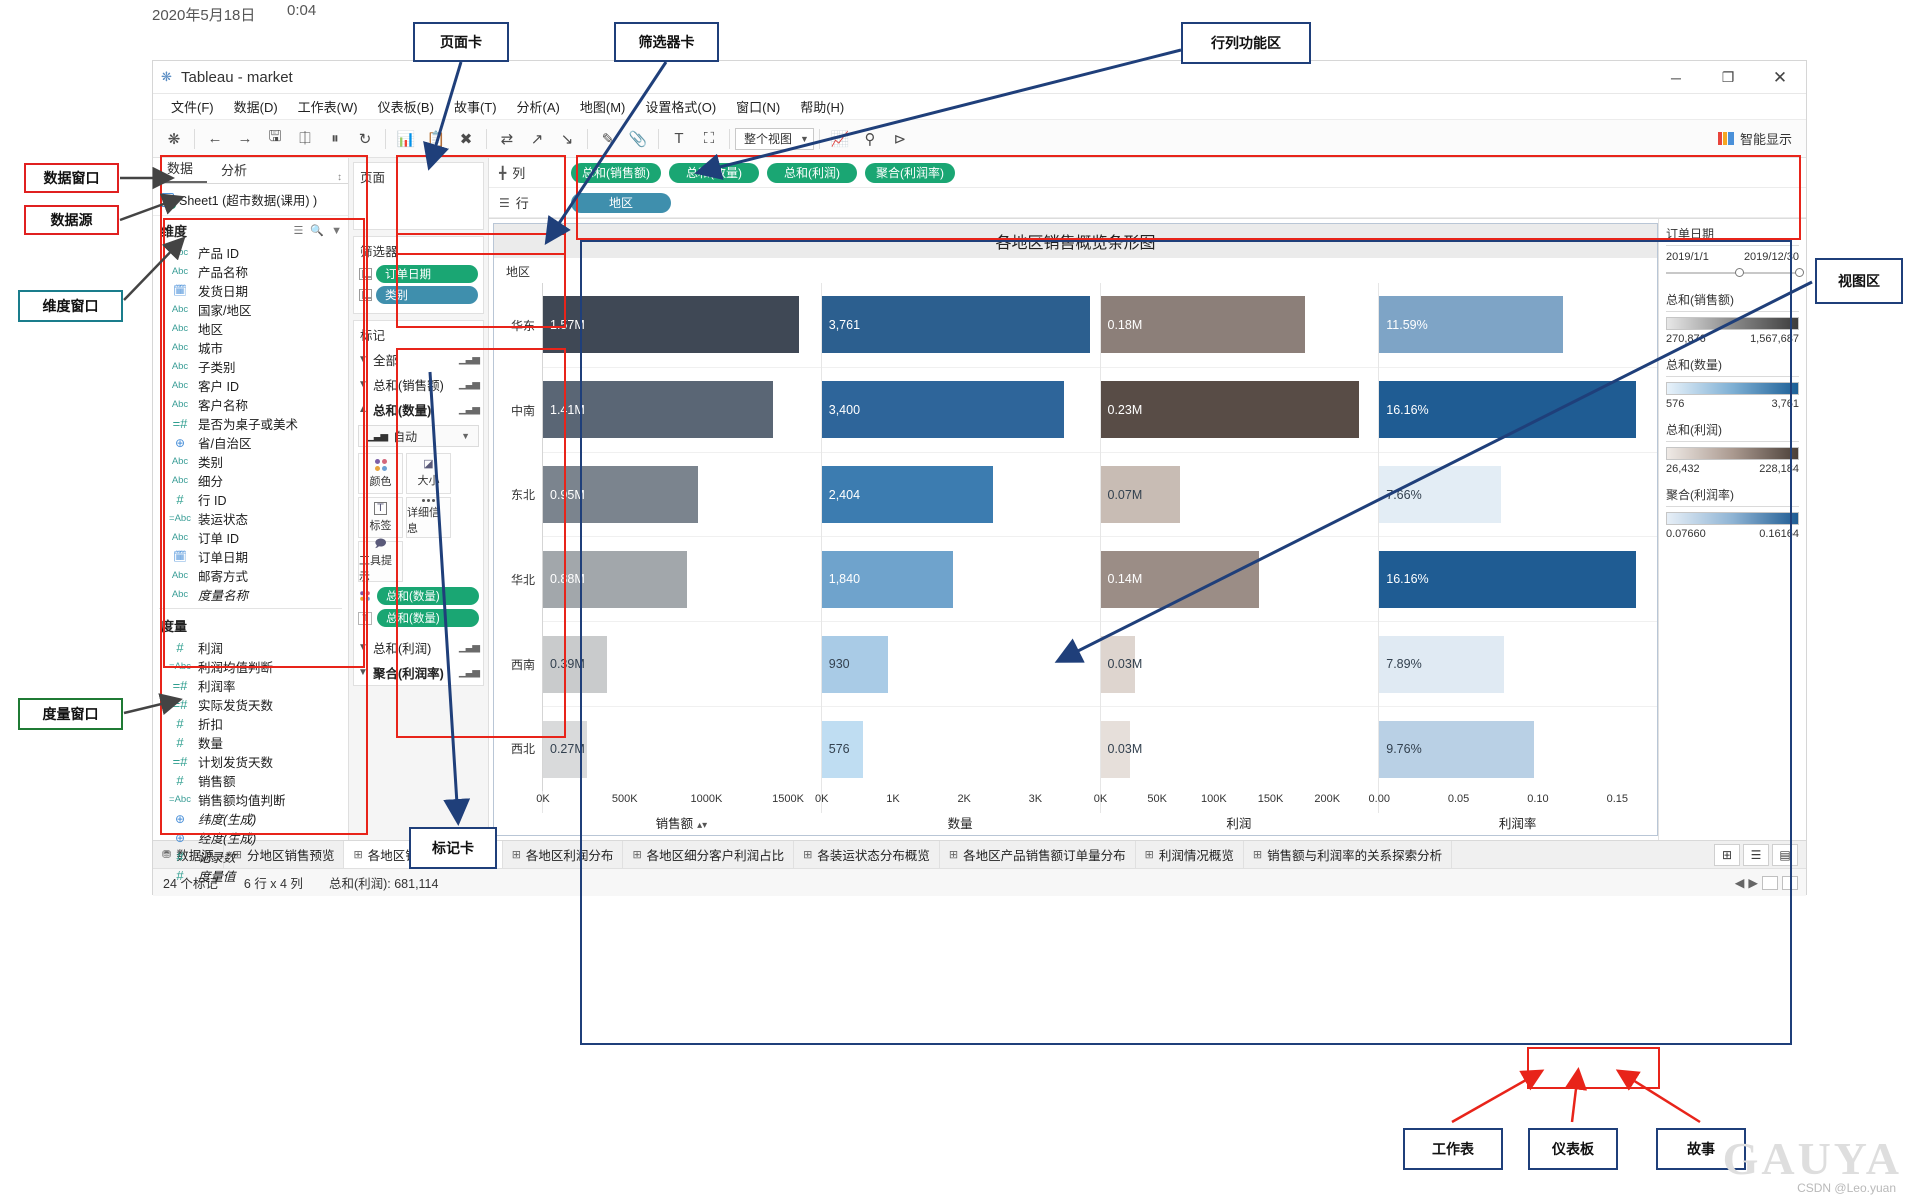  I want to click on menu-item-map: 地图(M), so click(603, 106).